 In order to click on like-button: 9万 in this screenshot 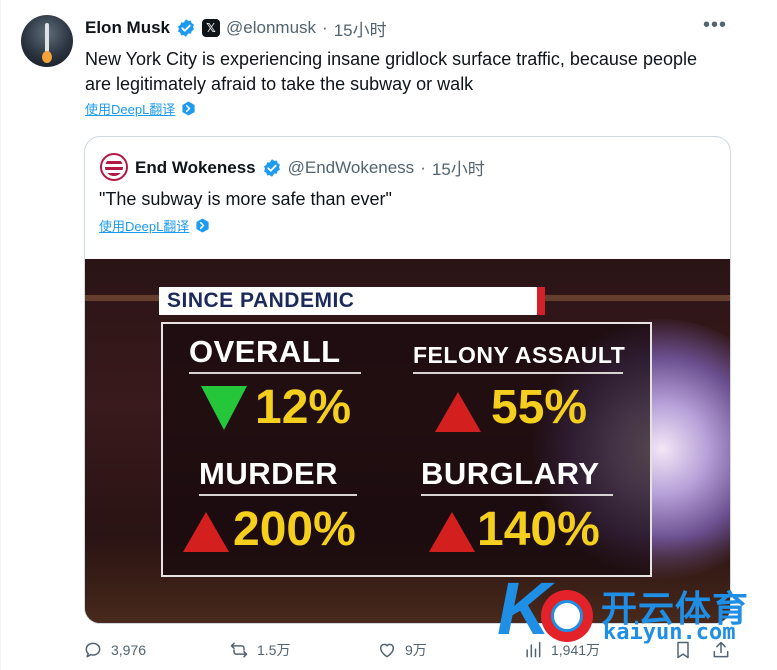, I will do `click(402, 650)`.